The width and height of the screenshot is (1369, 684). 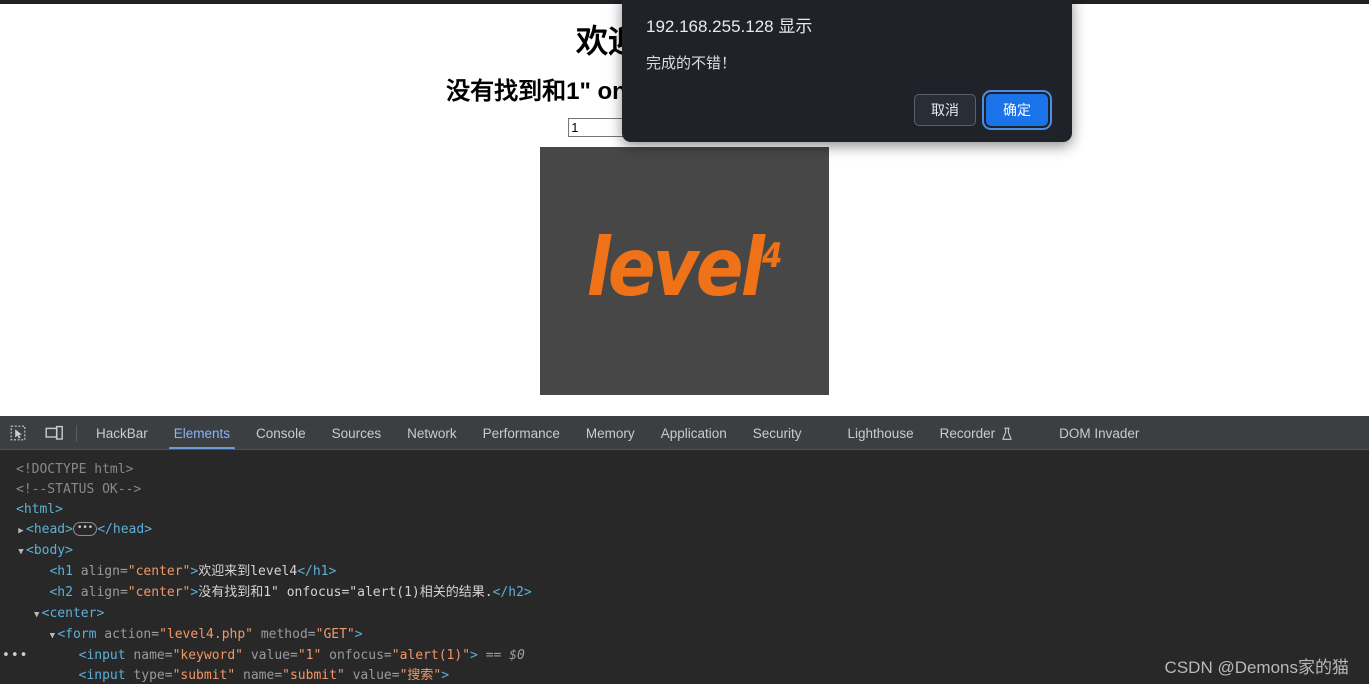 I want to click on tab-lighthouse: Lighthouse, so click(x=881, y=433).